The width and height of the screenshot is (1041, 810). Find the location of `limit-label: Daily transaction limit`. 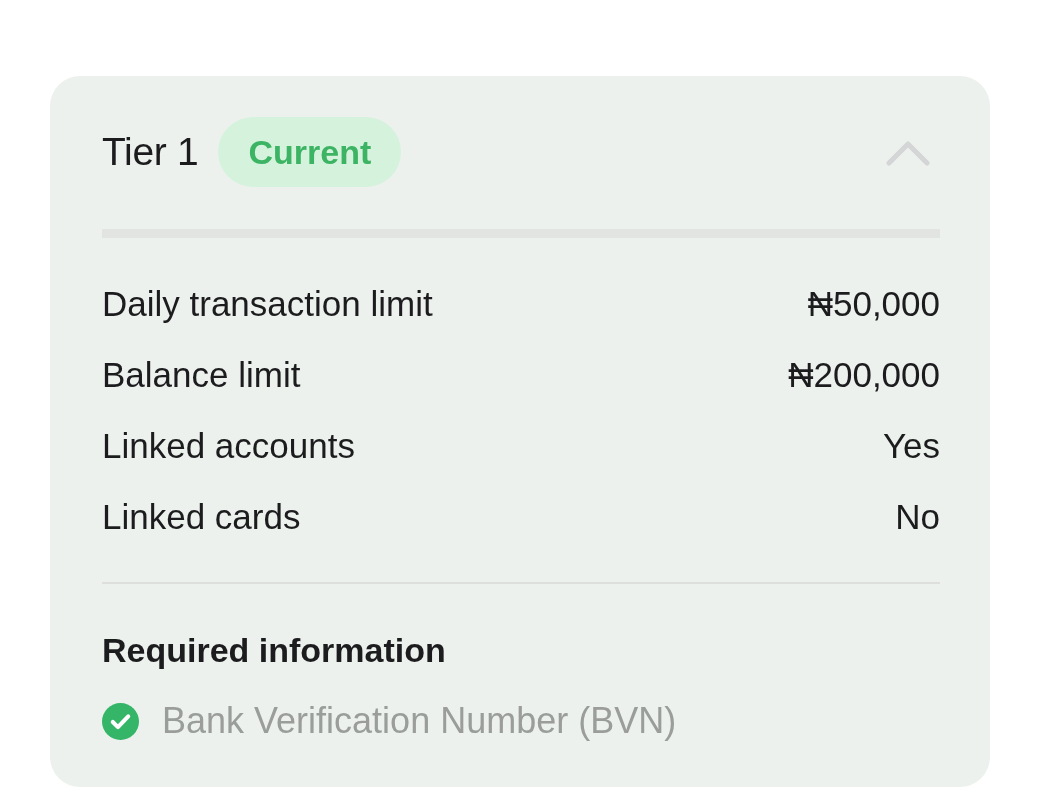

limit-label: Daily transaction limit is located at coordinates (267, 303).